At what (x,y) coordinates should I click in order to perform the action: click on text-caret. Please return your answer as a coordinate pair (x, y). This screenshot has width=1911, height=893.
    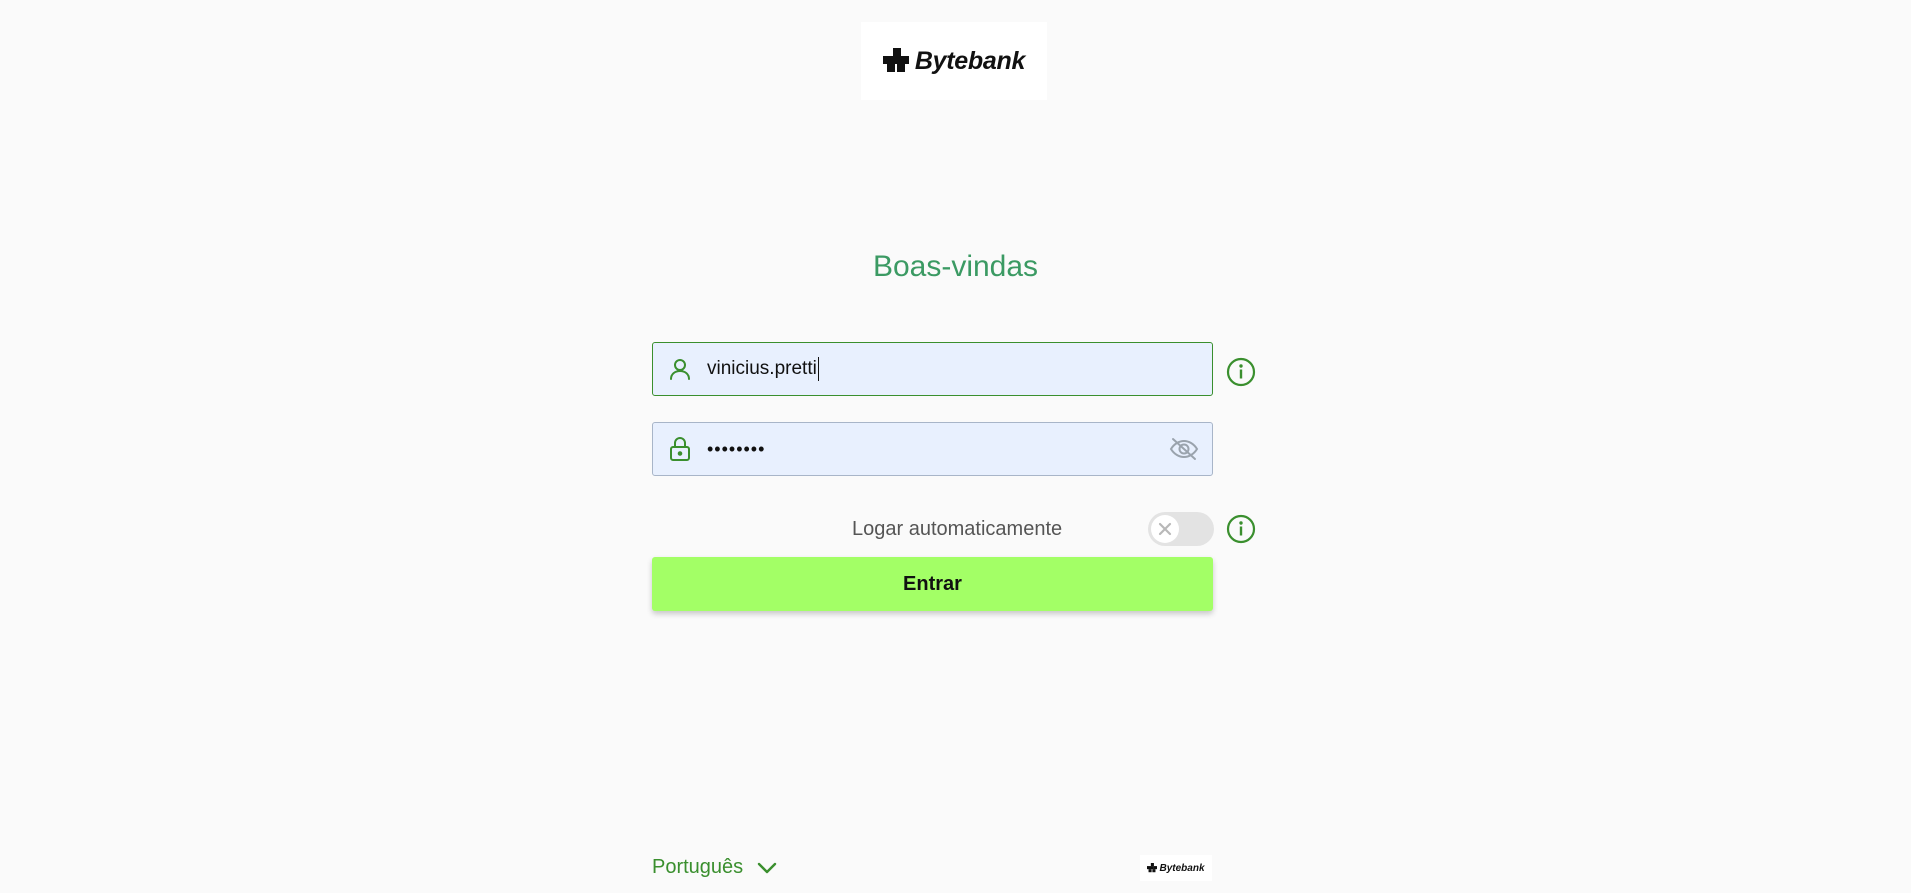
    Looking at the image, I should click on (818, 369).